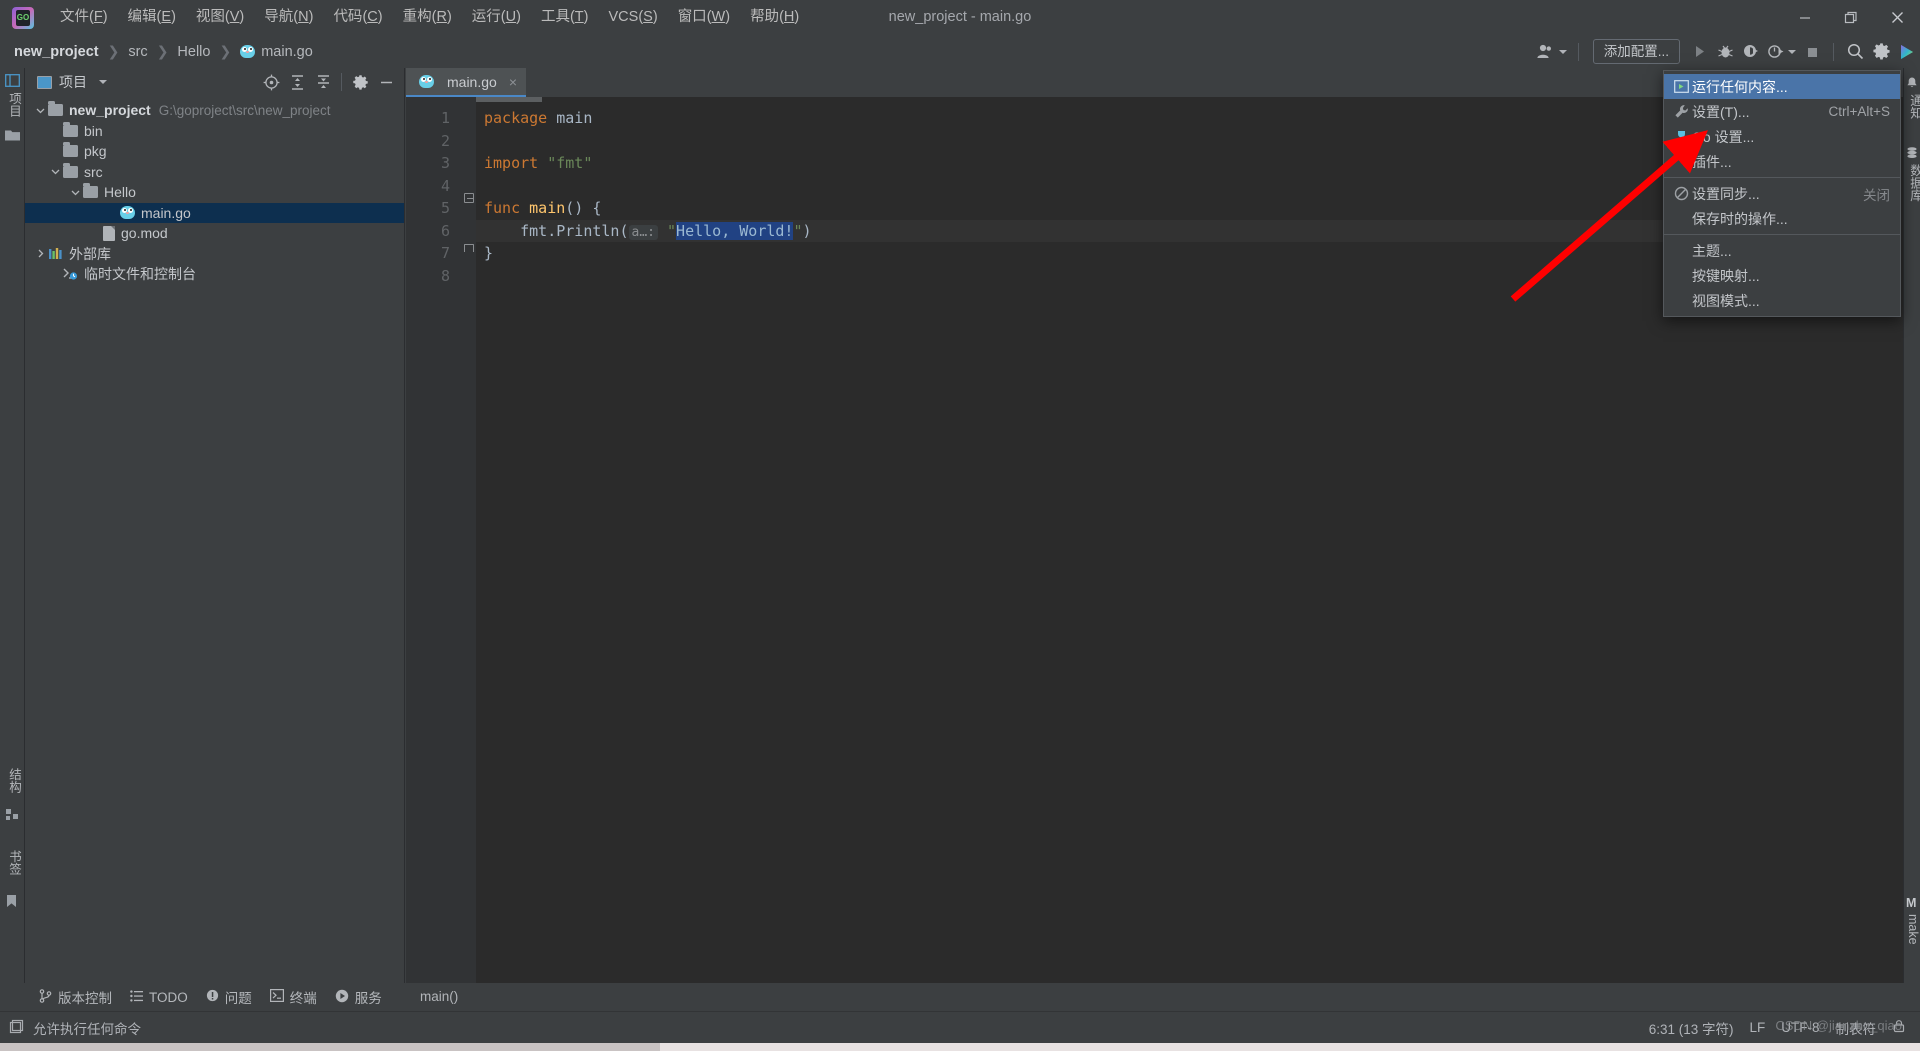  Describe the element at coordinates (1913, 106) in the screenshot. I see `right-strip-label-notifications: 通知` at that location.